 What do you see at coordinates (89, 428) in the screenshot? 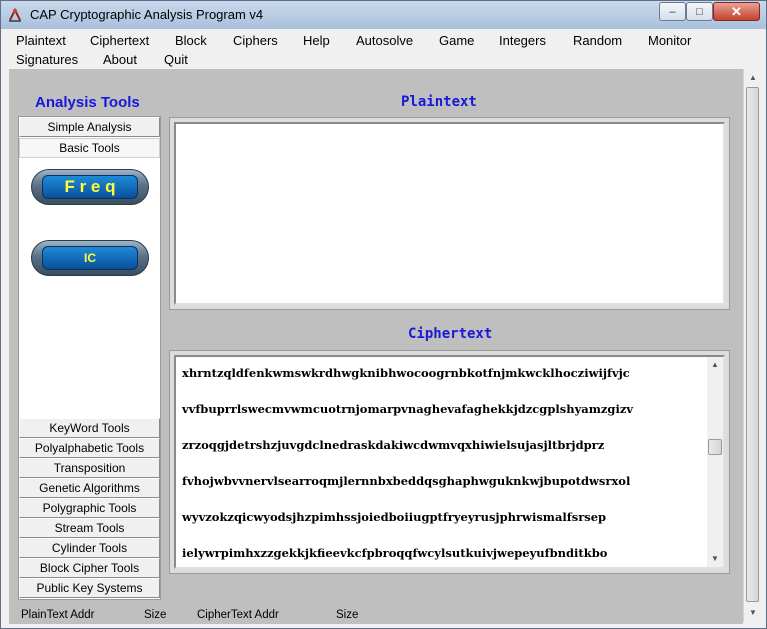
I see `tab-keyword-tools: KeyWord Tools` at bounding box center [89, 428].